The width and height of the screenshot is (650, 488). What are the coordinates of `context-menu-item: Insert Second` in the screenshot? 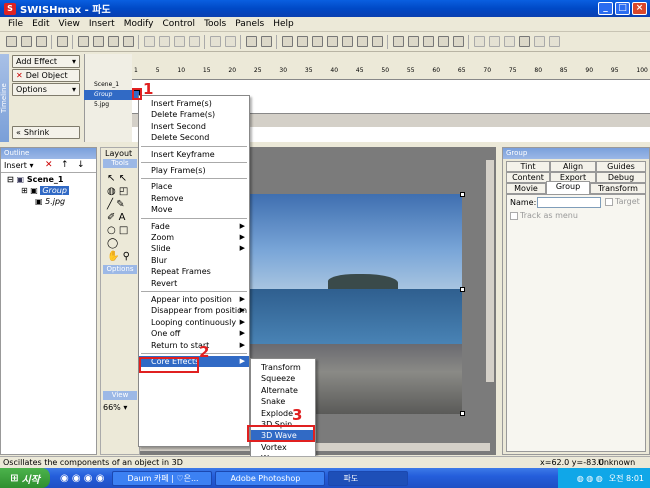 It's located at (194, 126).